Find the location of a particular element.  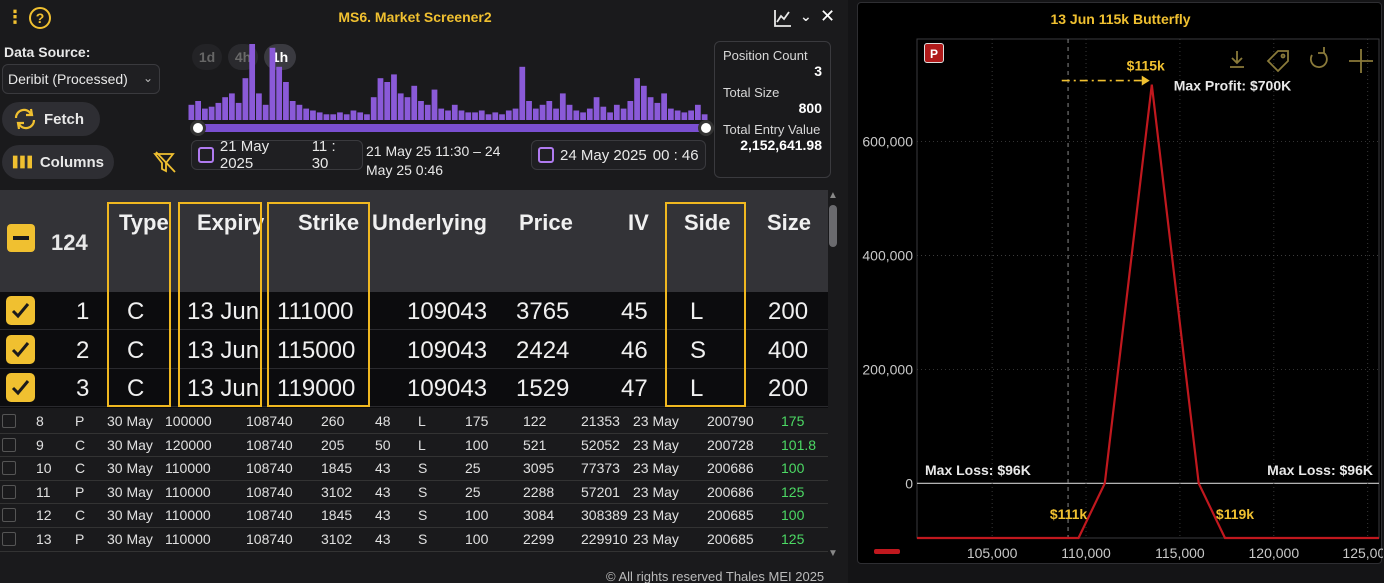

cell-underlying: 108740 is located at coordinates (269, 515).